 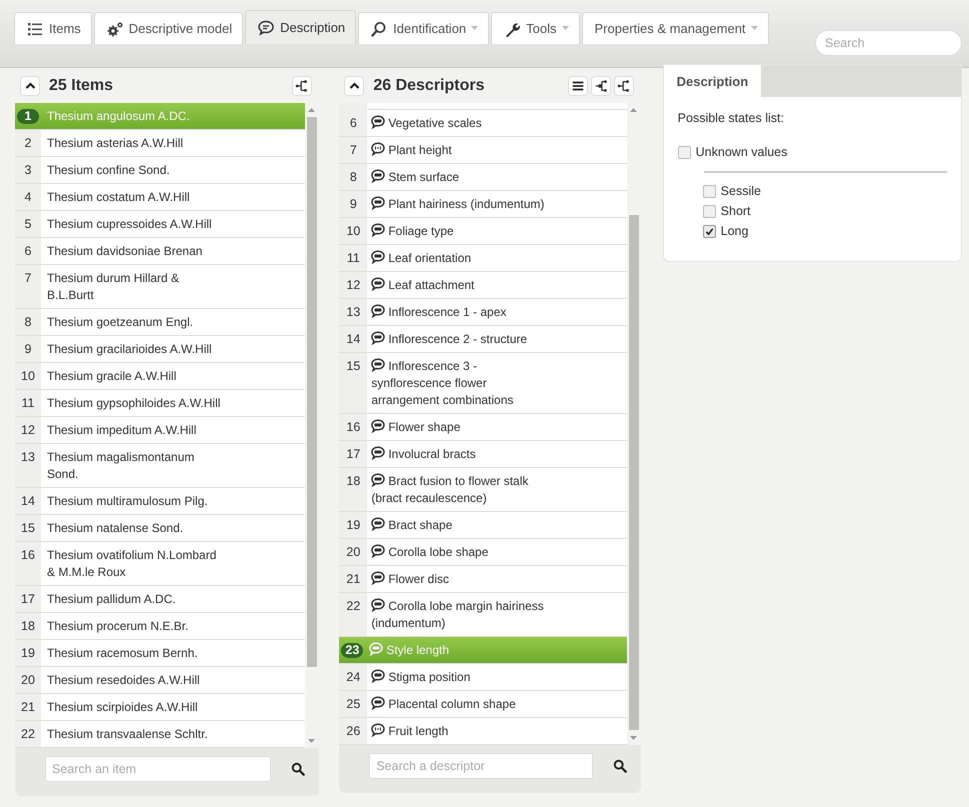 I want to click on search-field: Search a descriptor, so click(x=481, y=766).